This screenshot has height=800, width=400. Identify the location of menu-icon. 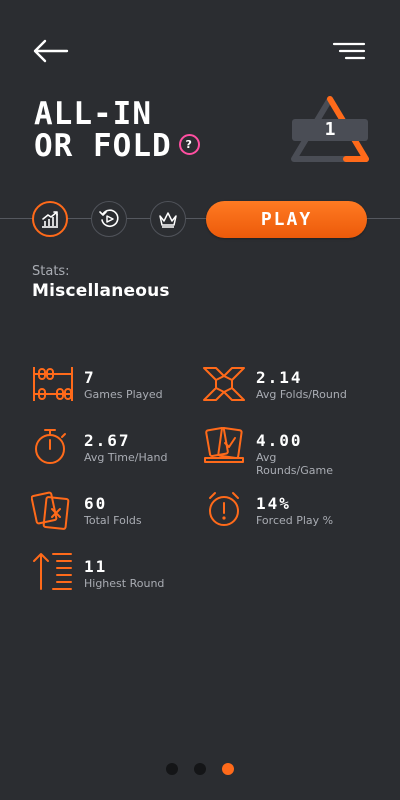
(349, 51).